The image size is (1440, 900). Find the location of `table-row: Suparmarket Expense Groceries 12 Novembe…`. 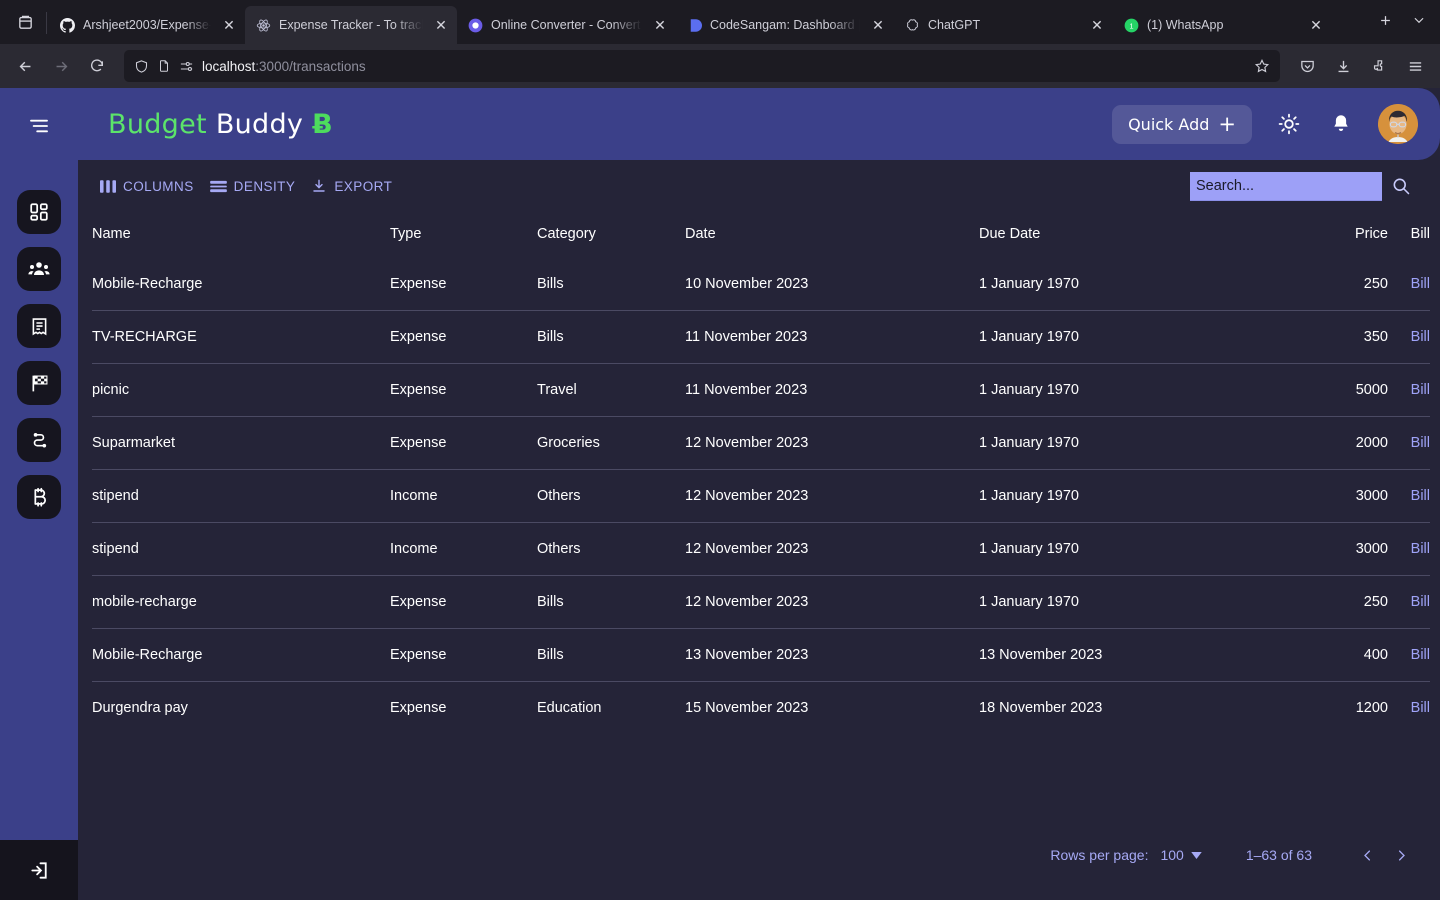

table-row: Suparmarket Expense Groceries 12 Novembe… is located at coordinates (761, 443).